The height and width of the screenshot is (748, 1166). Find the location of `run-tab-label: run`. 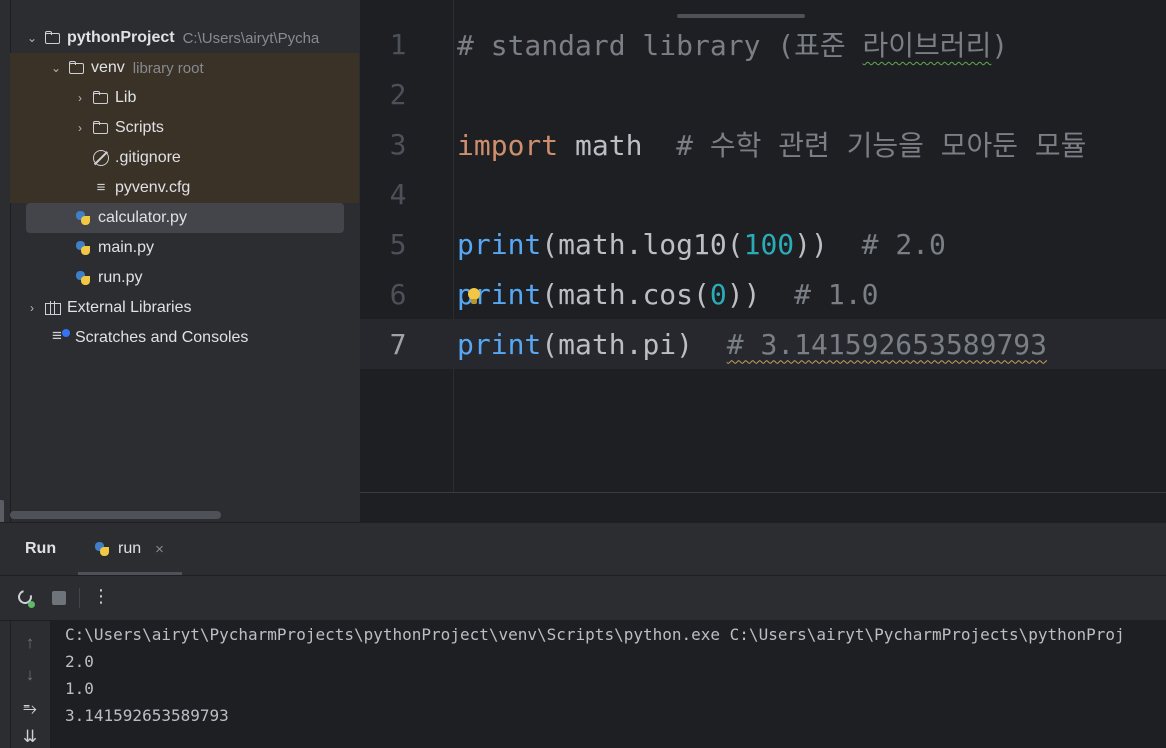

run-tab-label: run is located at coordinates (130, 548).